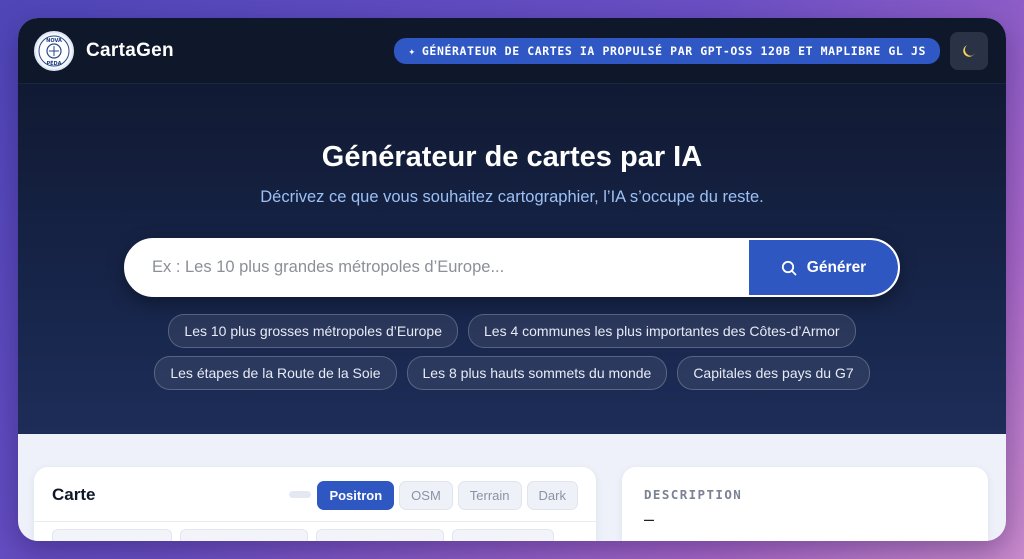  Describe the element at coordinates (300, 494) in the screenshot. I see `style-indicator` at that location.